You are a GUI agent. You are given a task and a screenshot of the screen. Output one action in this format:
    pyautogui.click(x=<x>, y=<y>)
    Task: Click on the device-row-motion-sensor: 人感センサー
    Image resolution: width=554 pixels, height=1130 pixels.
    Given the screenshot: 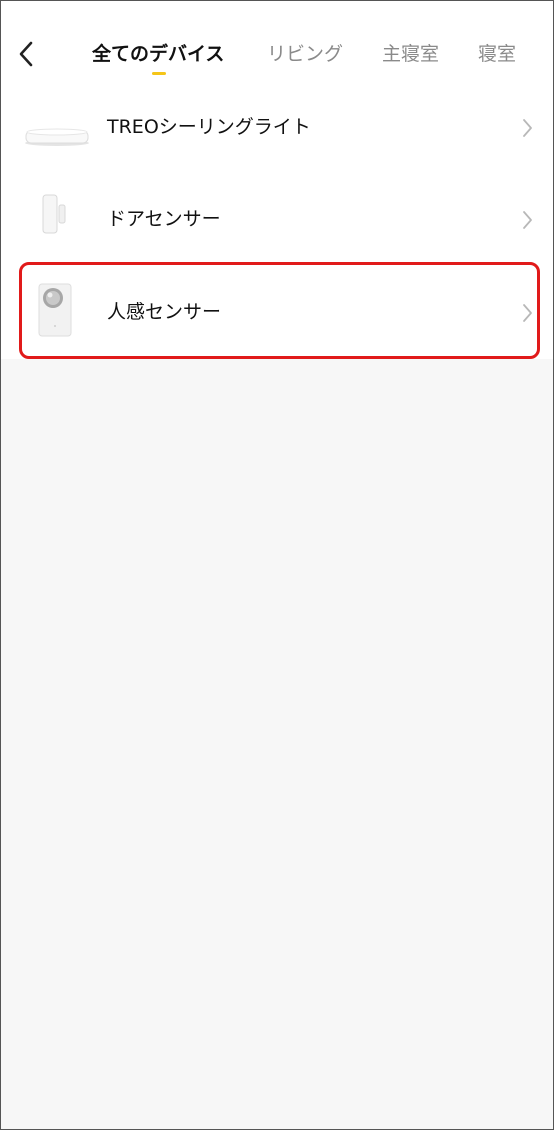 What is the action you would take?
    pyautogui.click(x=277, y=312)
    